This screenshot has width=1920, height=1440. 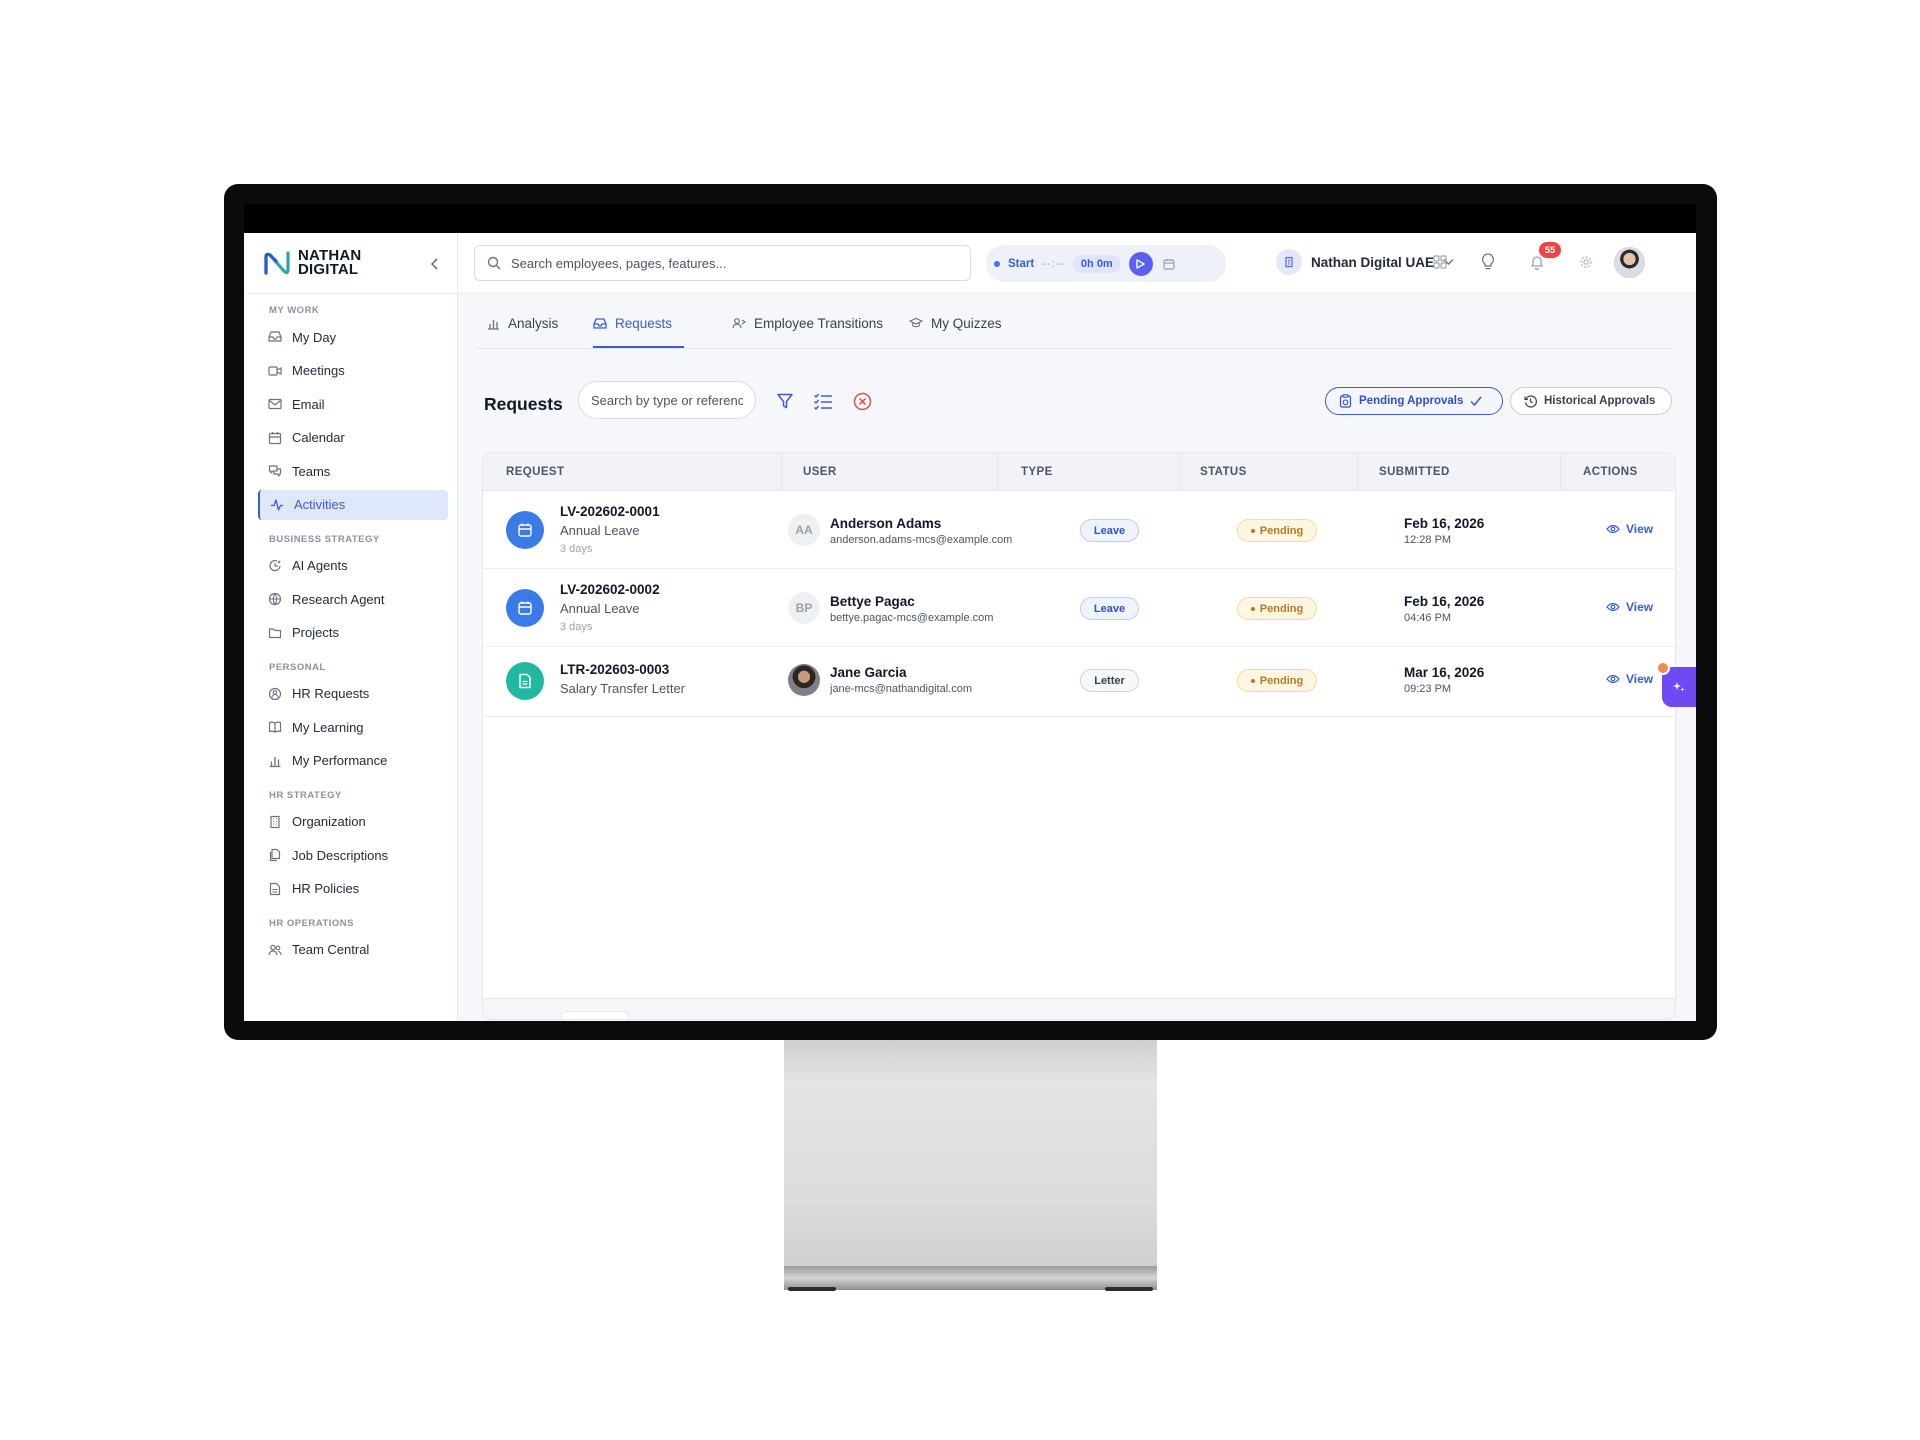 I want to click on requests-search, so click(x=667, y=400).